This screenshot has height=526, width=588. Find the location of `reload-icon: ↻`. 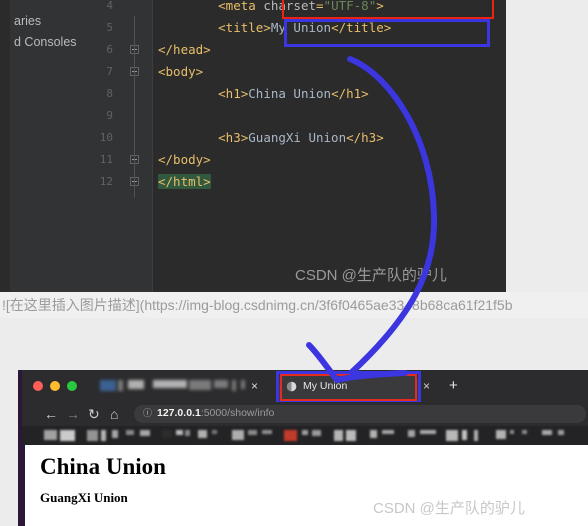

reload-icon: ↻ is located at coordinates (94, 414).